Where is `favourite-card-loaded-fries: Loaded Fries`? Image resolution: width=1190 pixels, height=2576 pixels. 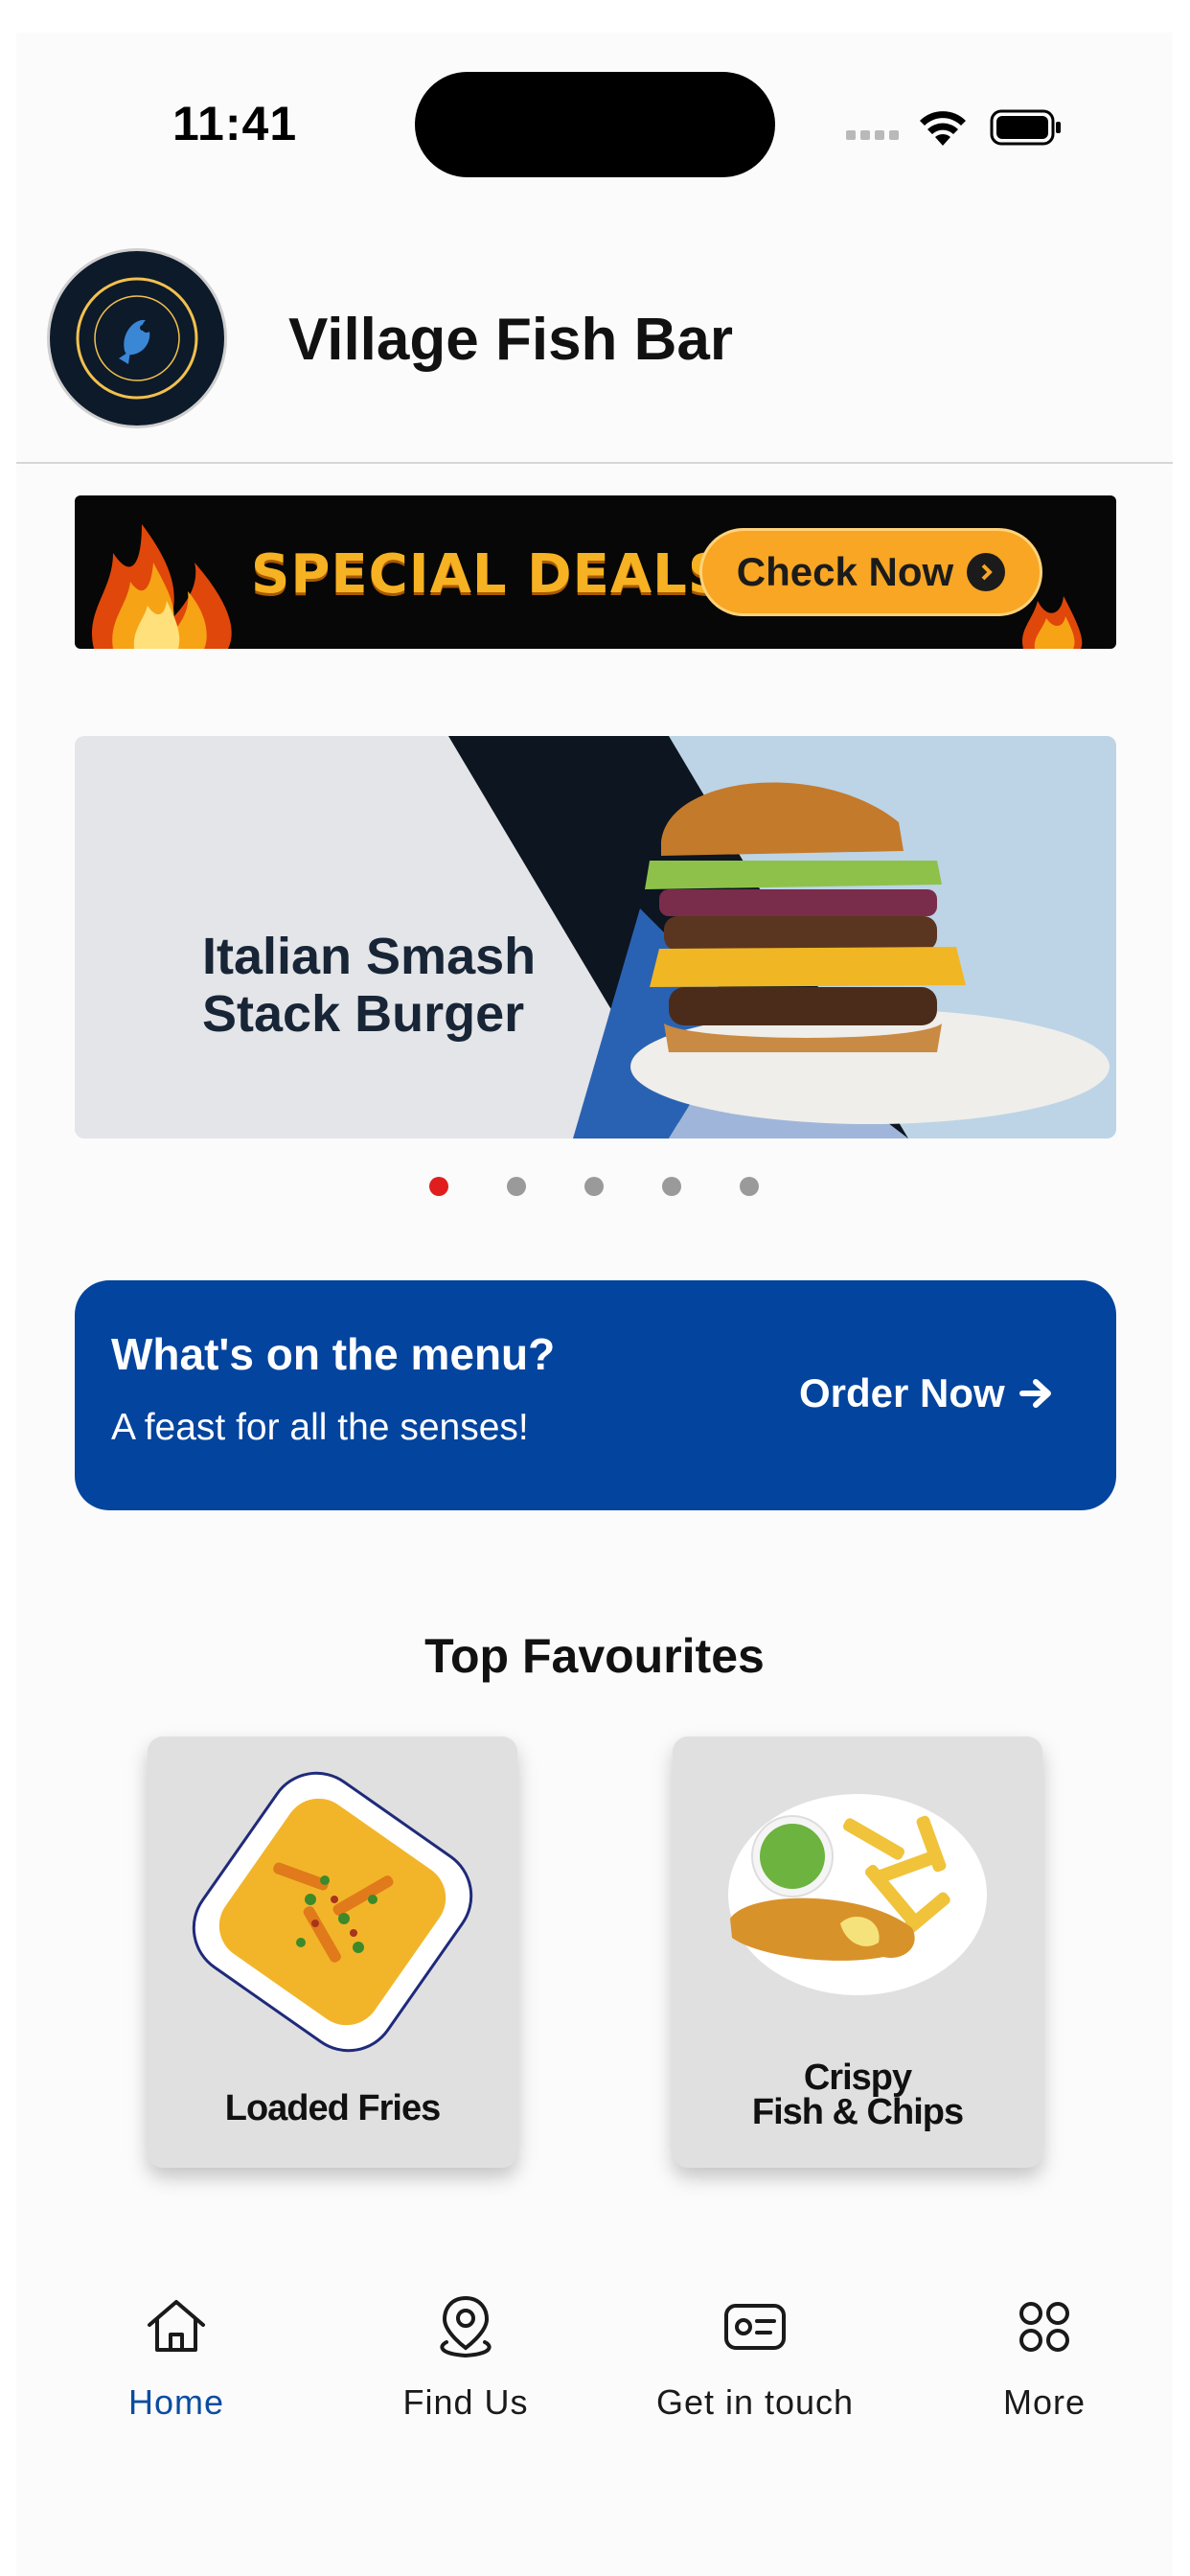
favourite-card-loaded-fries: Loaded Fries is located at coordinates (333, 1952).